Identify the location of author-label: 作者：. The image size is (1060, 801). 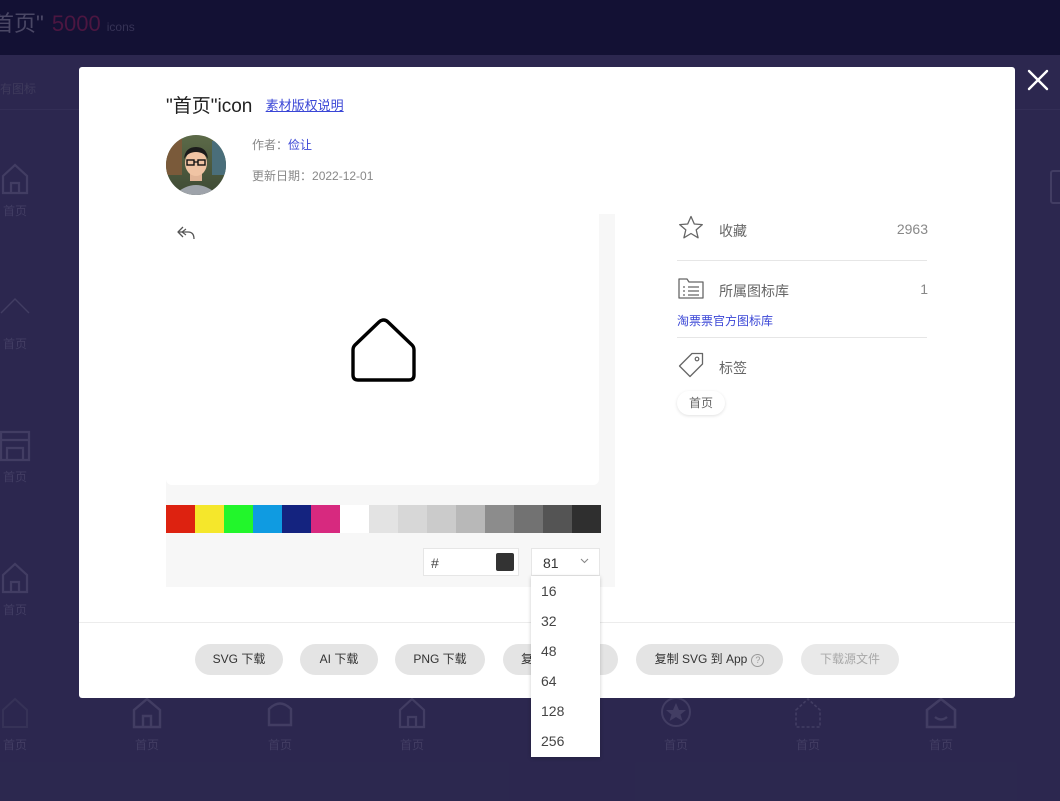
(270, 145).